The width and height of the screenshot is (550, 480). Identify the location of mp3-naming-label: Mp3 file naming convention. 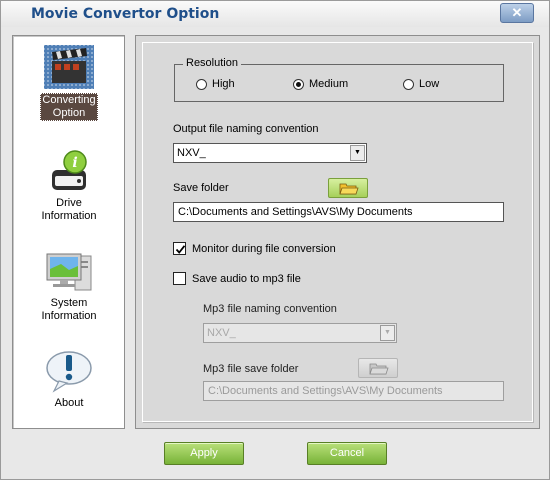
(270, 309).